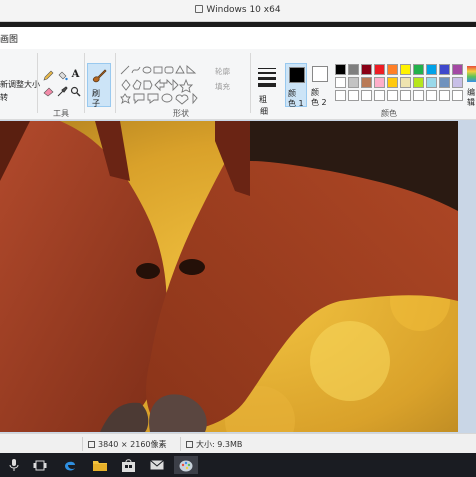 The width and height of the screenshot is (476, 477). Describe the element at coordinates (100, 465) in the screenshot. I see `file-explorer-icon` at that location.